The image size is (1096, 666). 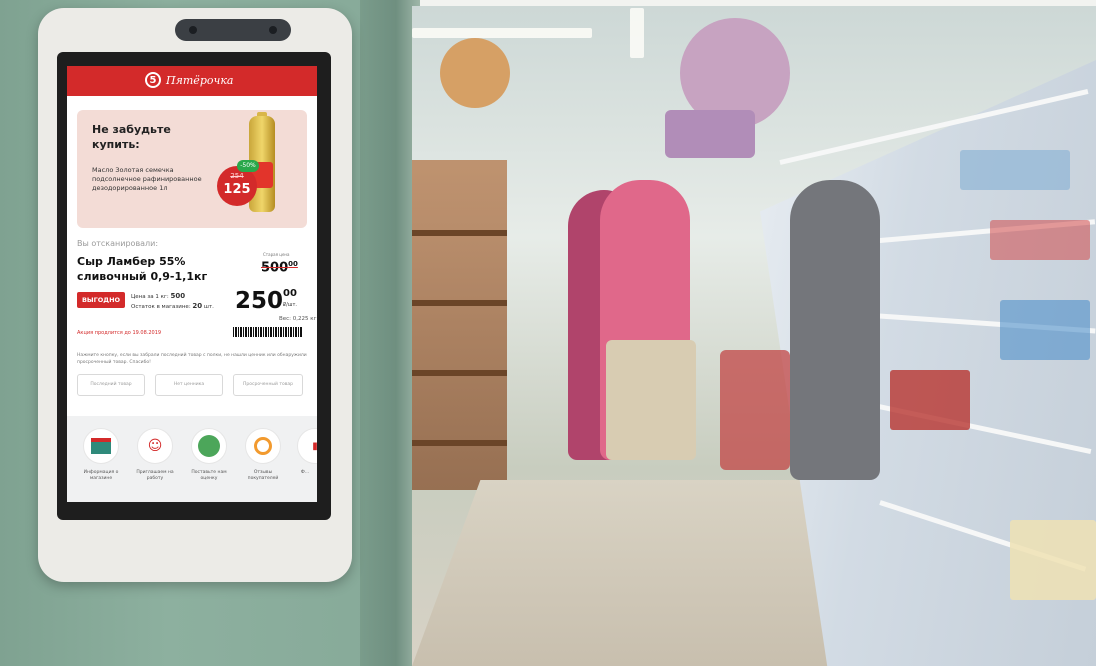 I want to click on expired-item-button: Просроченный товар, so click(x=268, y=385).